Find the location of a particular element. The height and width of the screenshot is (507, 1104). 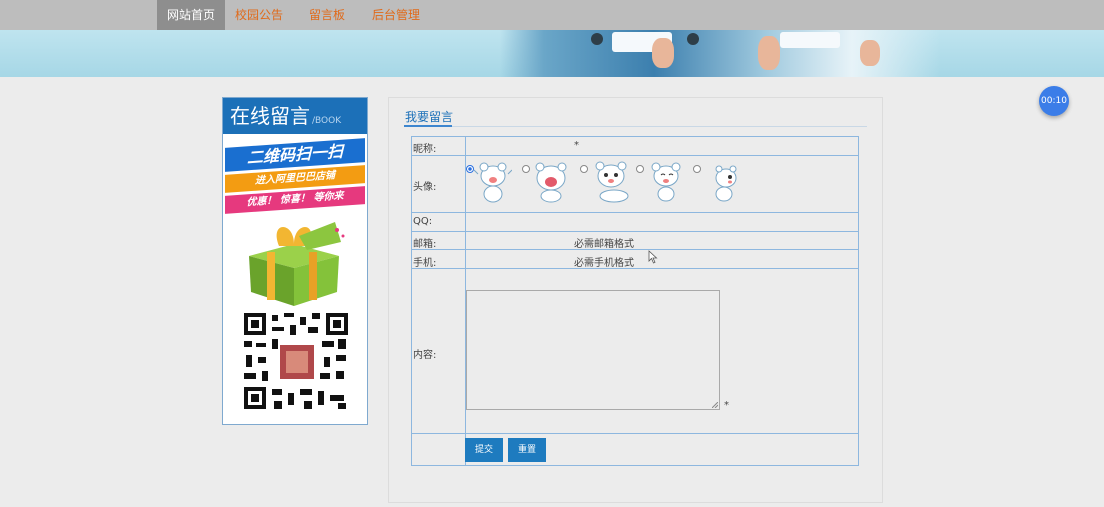

phone-hint: 必需手机格式 is located at coordinates (604, 263).